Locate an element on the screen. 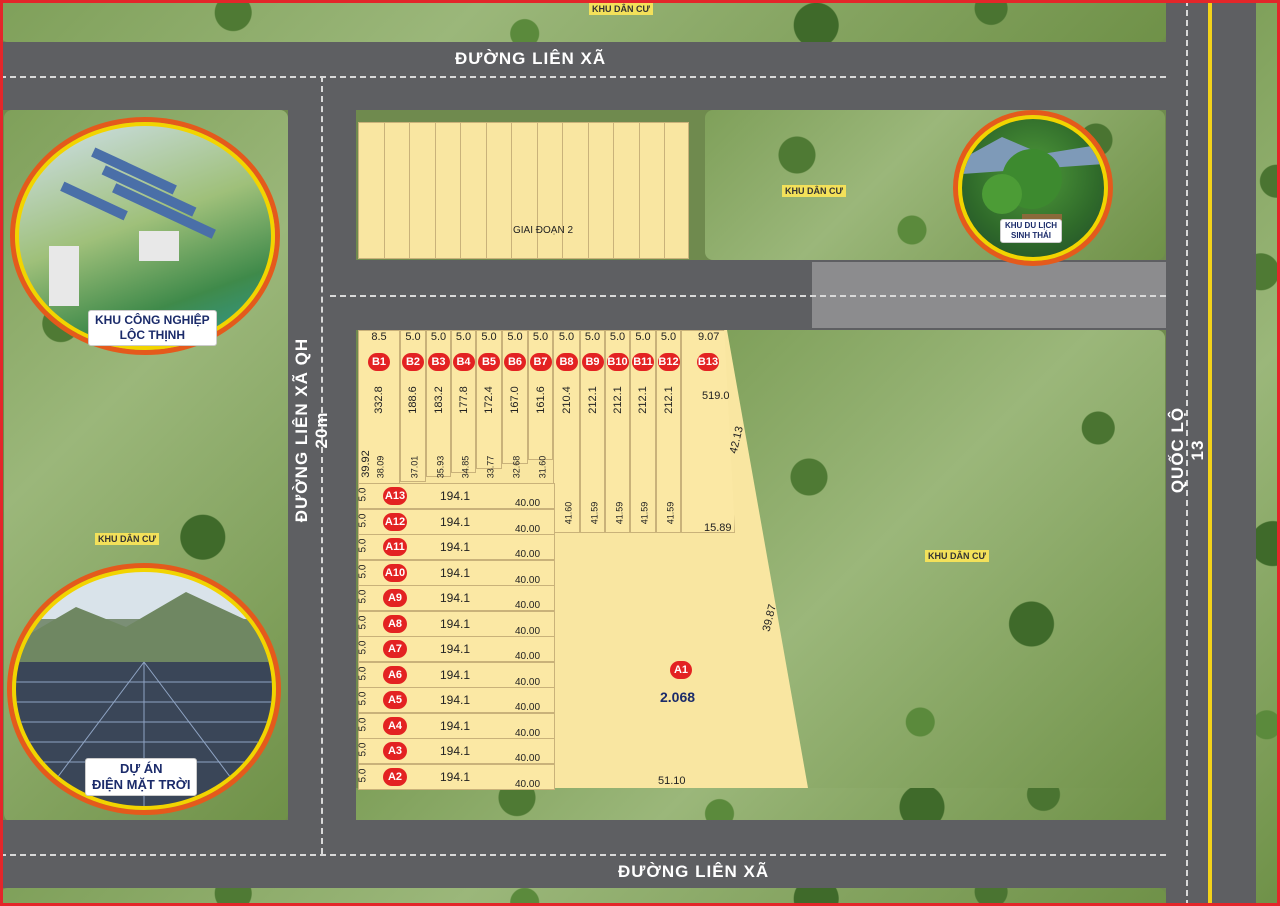  lot-depth: 37.01 is located at coordinates (414, 467).